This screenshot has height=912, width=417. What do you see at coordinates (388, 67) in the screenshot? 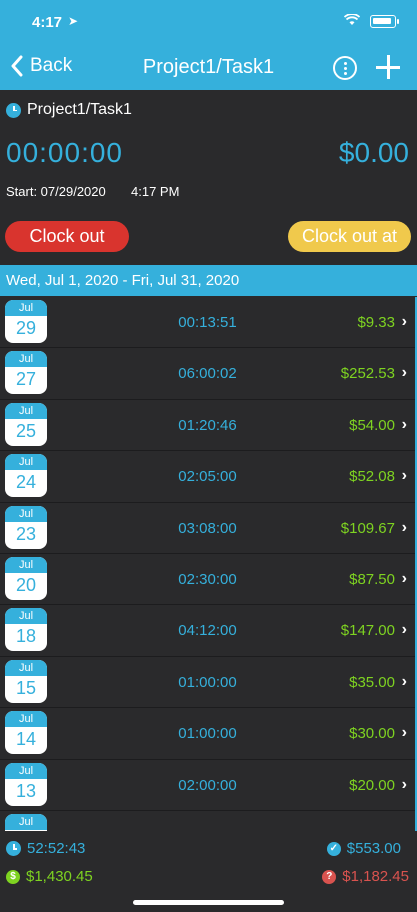
I see `add-icon` at bounding box center [388, 67].